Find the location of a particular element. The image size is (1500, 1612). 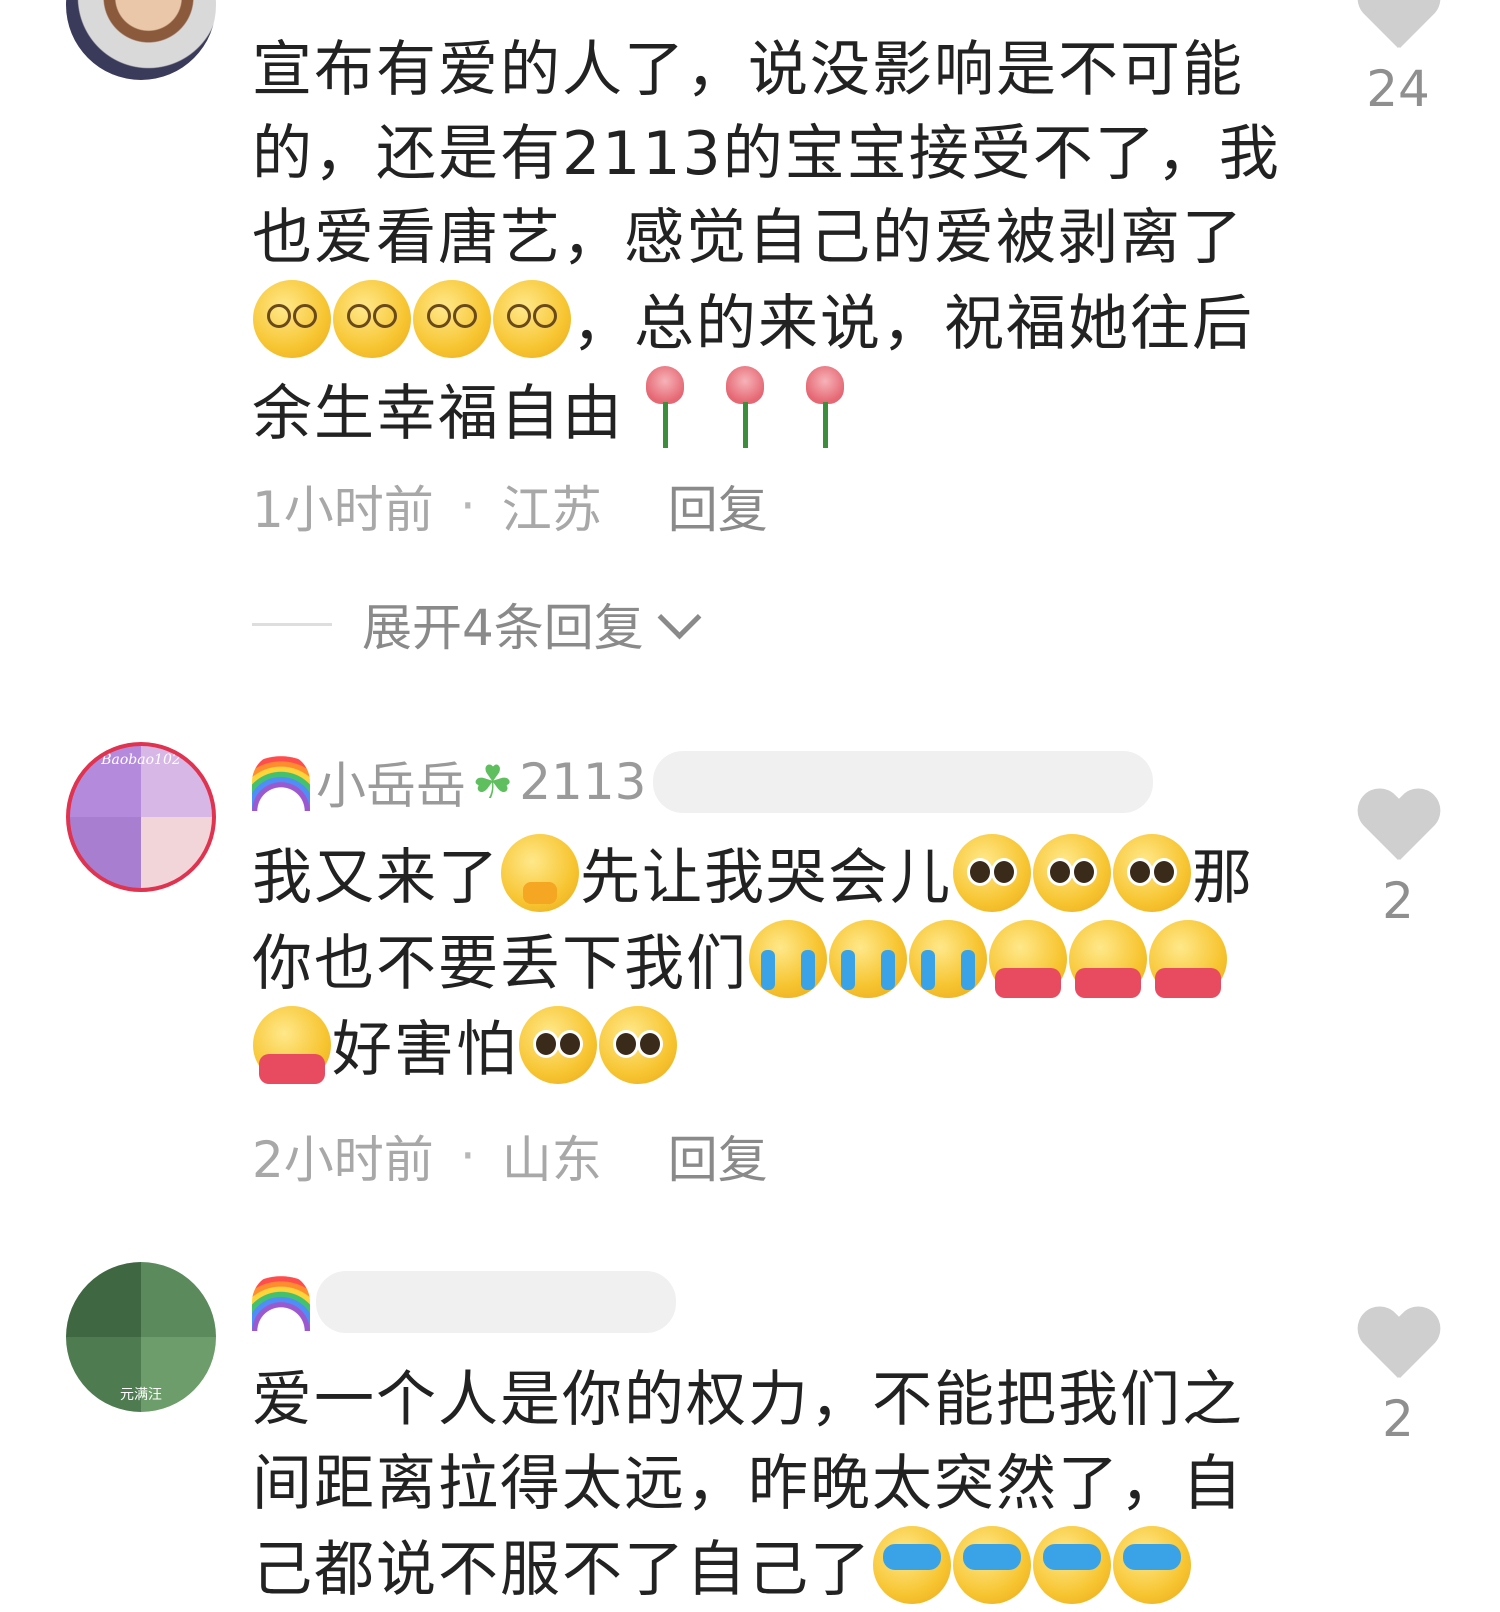

chevron-down-icon is located at coordinates (679, 617).